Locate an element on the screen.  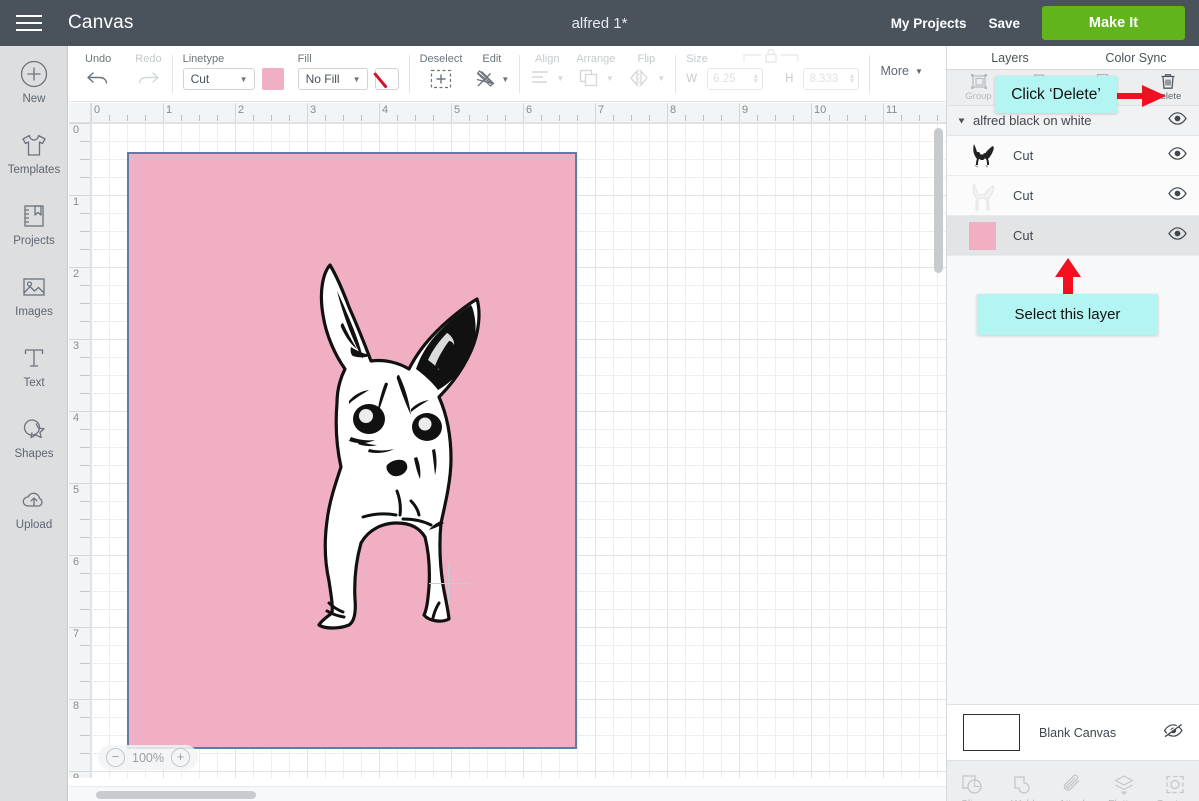
sidebar-item-new: New is located at coordinates (34, 81).